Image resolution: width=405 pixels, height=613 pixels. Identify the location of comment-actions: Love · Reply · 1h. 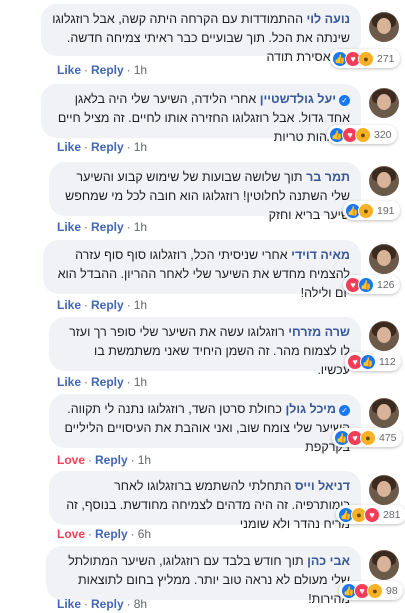
(104, 460).